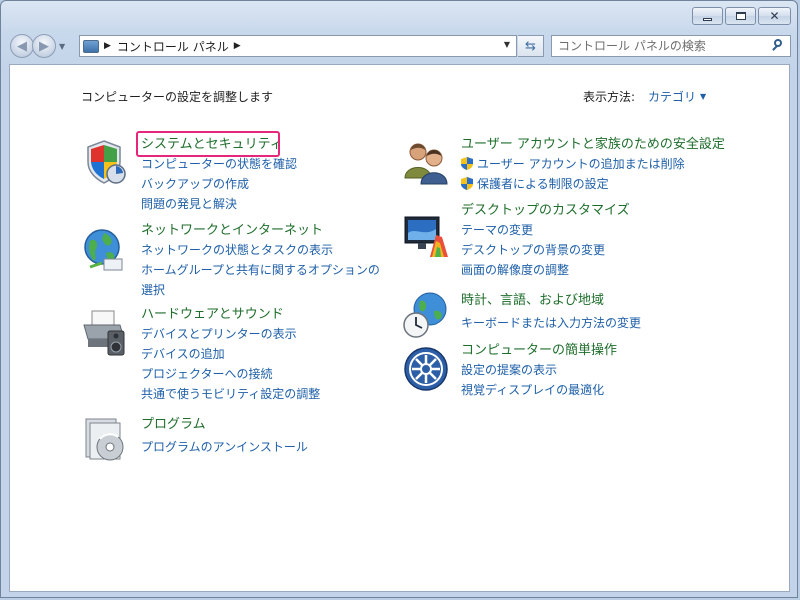 The height and width of the screenshot is (600, 800). Describe the element at coordinates (261, 424) in the screenshot. I see `category-heading-programs: プログラム` at that location.